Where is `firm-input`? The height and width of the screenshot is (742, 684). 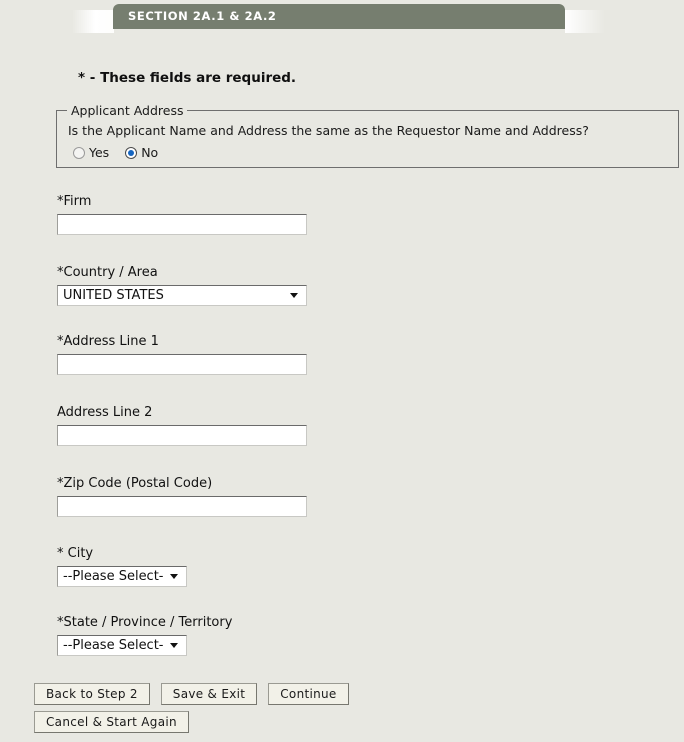
firm-input is located at coordinates (182, 224).